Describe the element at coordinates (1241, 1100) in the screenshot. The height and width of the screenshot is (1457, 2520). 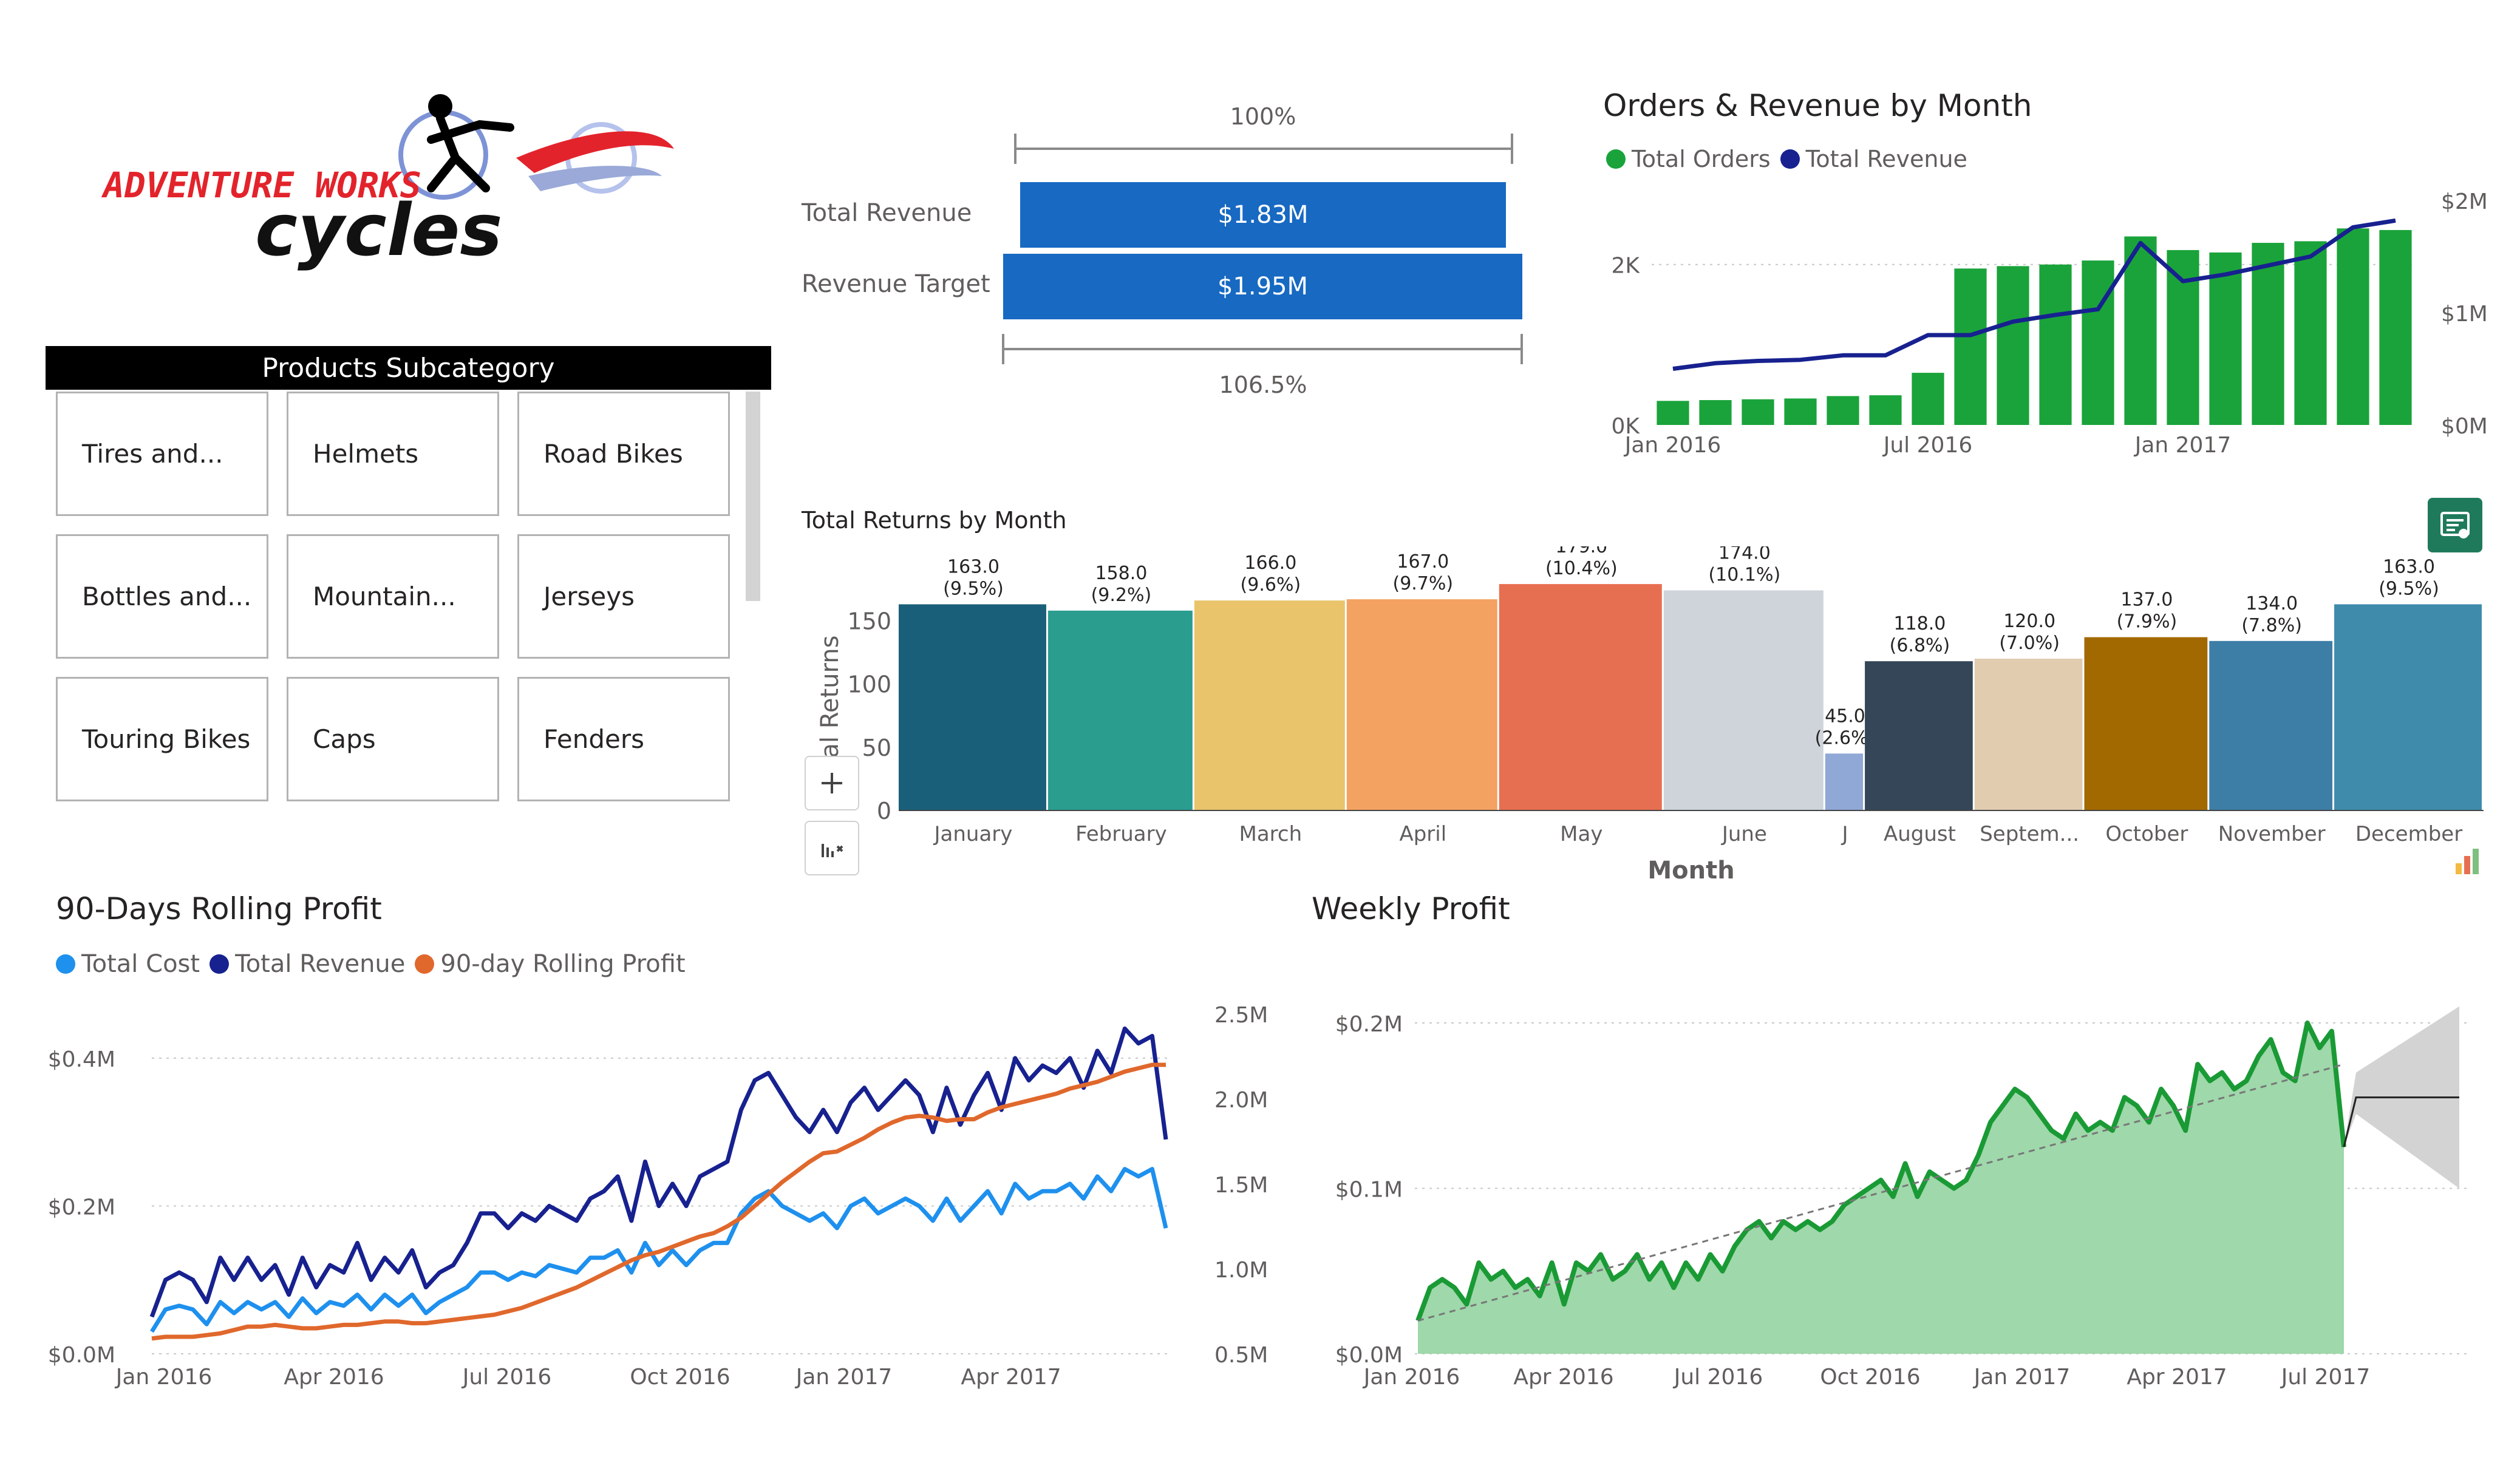
I see `y-right-tick: 2.0M` at that location.